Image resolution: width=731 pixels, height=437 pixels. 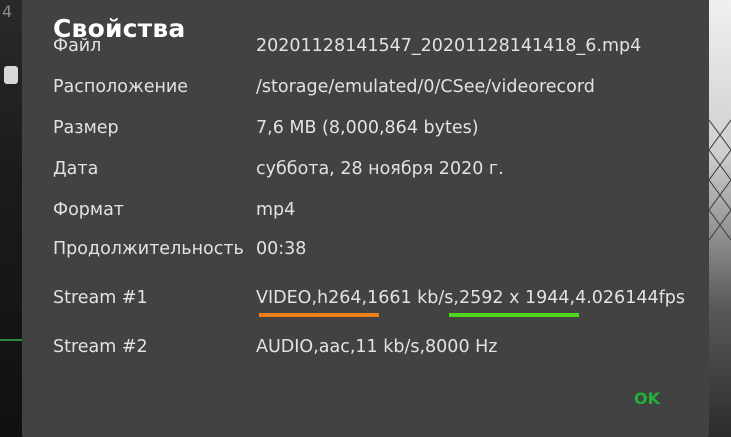 I want to click on property-row-file: Файл 20201128141547_20201128141418_6.mp4, so click(x=365, y=51).